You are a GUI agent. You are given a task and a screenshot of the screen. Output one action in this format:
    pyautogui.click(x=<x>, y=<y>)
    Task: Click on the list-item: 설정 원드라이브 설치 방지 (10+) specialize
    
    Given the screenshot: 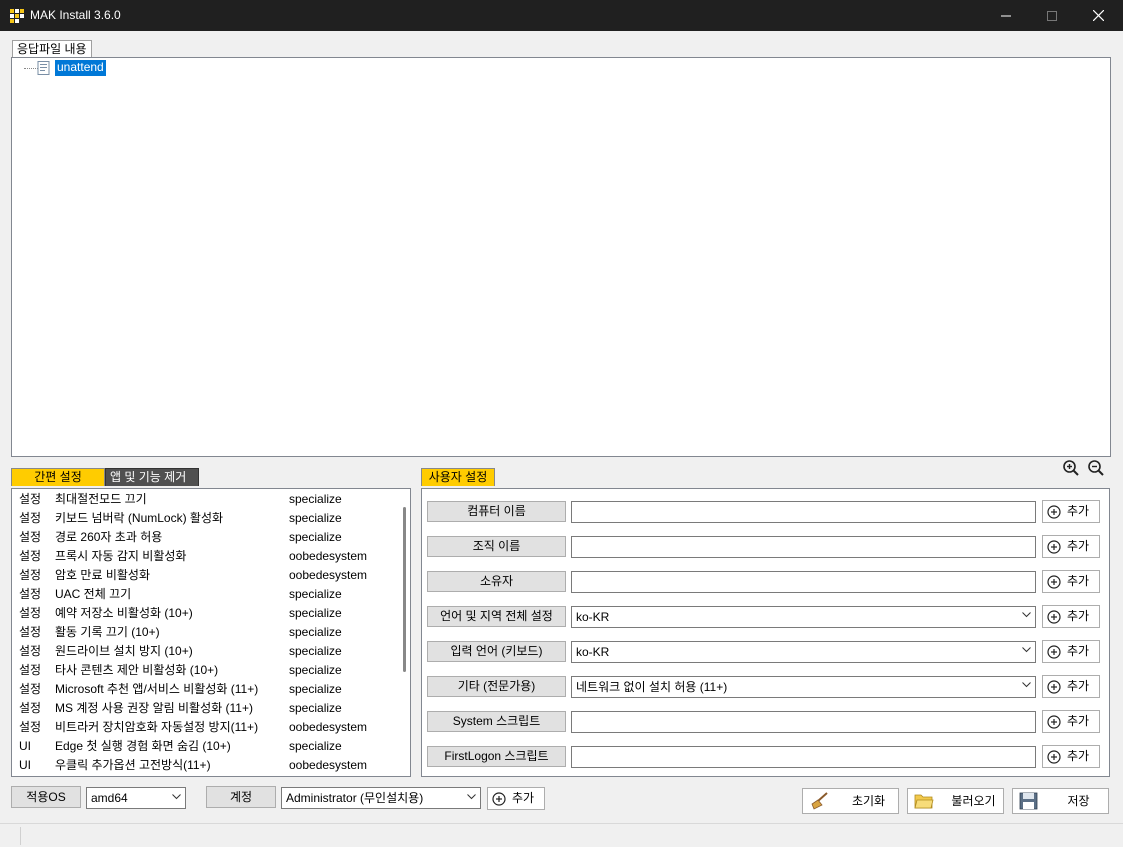 What is the action you would take?
    pyautogui.click(x=204, y=651)
    